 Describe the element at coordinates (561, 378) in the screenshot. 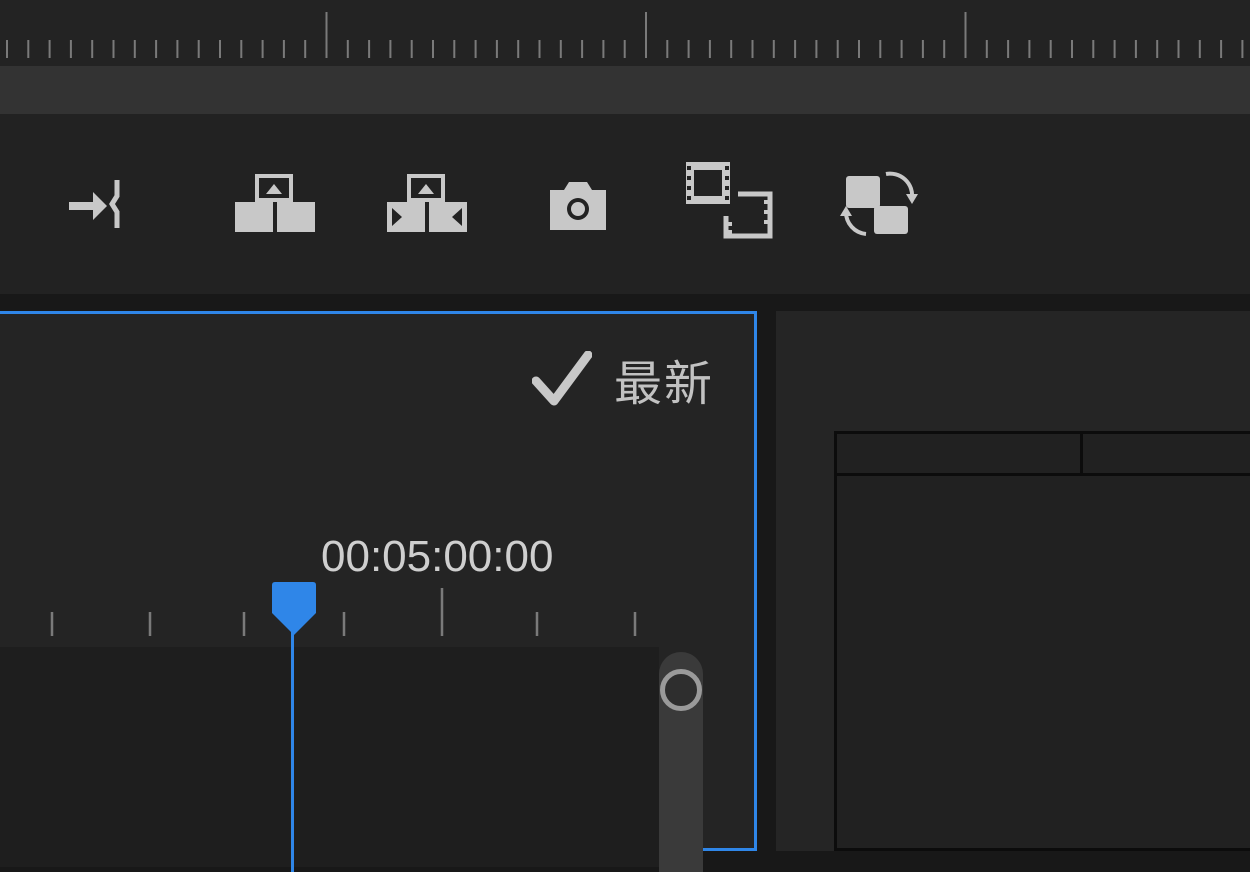

I see `checkmark-icon` at that location.